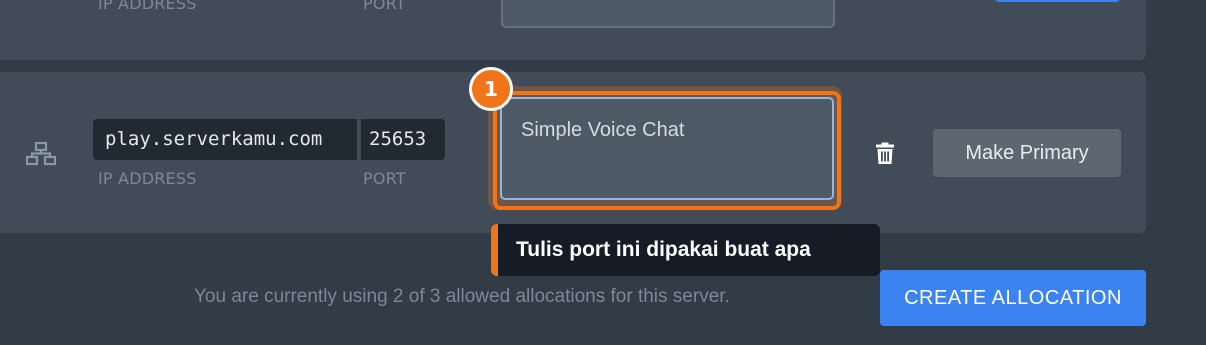 Image resolution: width=1206 pixels, height=345 pixels. What do you see at coordinates (1057, 1) in the screenshot?
I see `primary-badge-button` at bounding box center [1057, 1].